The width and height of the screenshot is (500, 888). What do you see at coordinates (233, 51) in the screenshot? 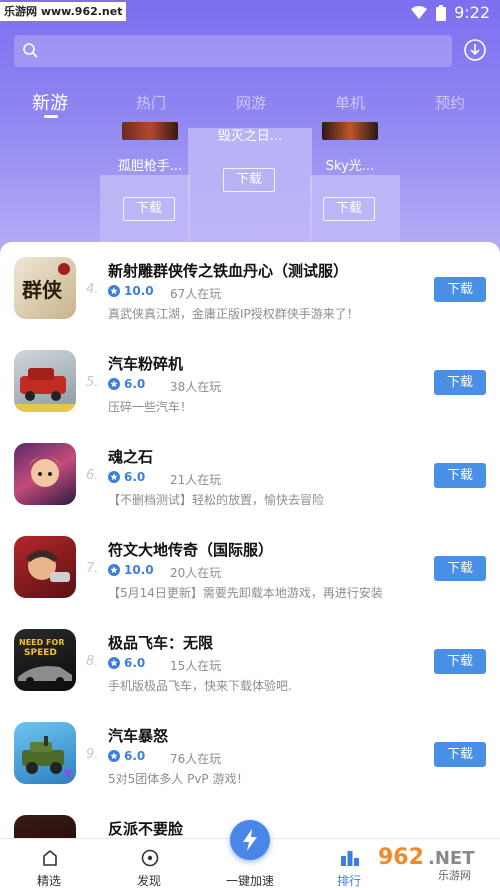
I see `search-input` at bounding box center [233, 51].